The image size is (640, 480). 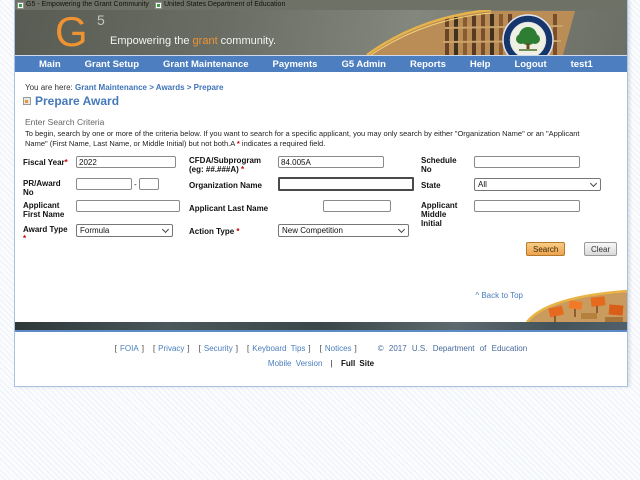 I want to click on cfda-input, so click(x=331, y=162).